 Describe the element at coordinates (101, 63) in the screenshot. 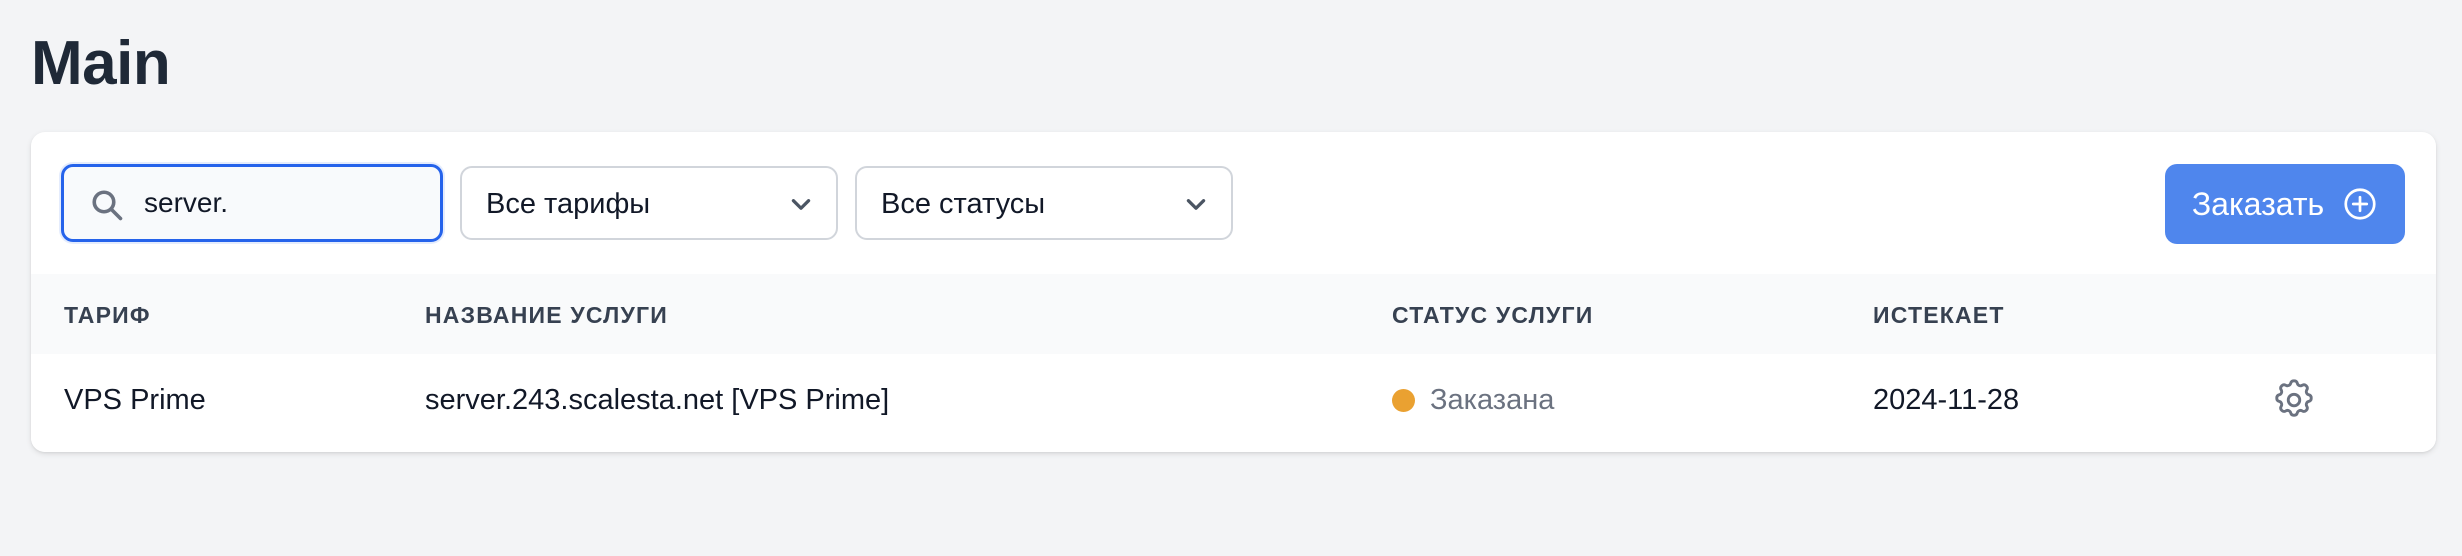

I see `page-title: Main` at that location.